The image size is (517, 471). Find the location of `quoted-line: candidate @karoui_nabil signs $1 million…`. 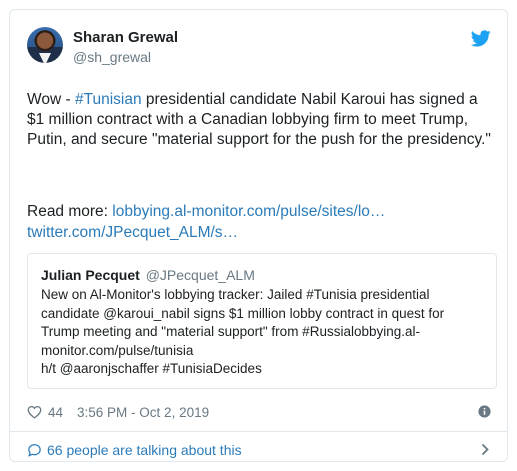

quoted-line: candidate @karoui_nabil signs $1 million… is located at coordinates (243, 313).